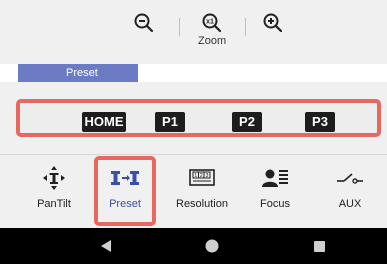 This screenshot has height=264, width=387. Describe the element at coordinates (212, 41) in the screenshot. I see `zoom-label: Zoom` at that location.